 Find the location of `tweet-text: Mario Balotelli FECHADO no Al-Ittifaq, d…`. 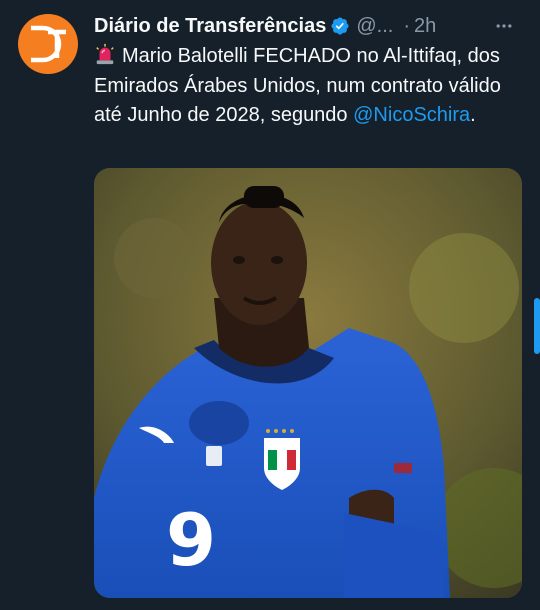

tweet-text: Mario Balotelli FECHADO no Al-Ittifaq, d… is located at coordinates (311, 86).